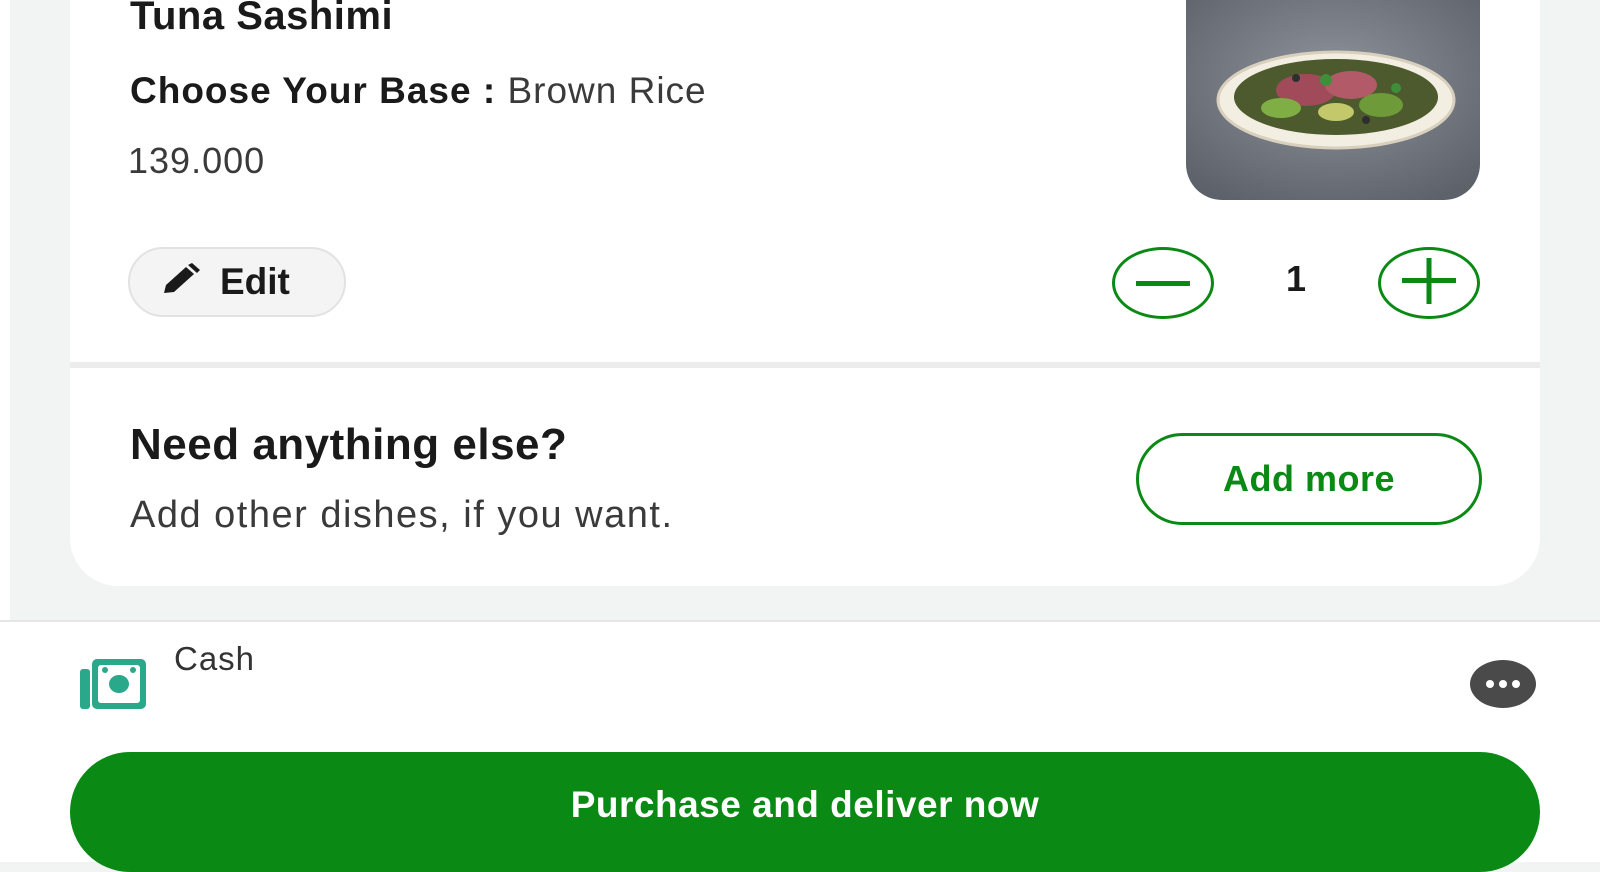 The width and height of the screenshot is (1600, 872). I want to click on increase-quantity-button, so click(1429, 283).